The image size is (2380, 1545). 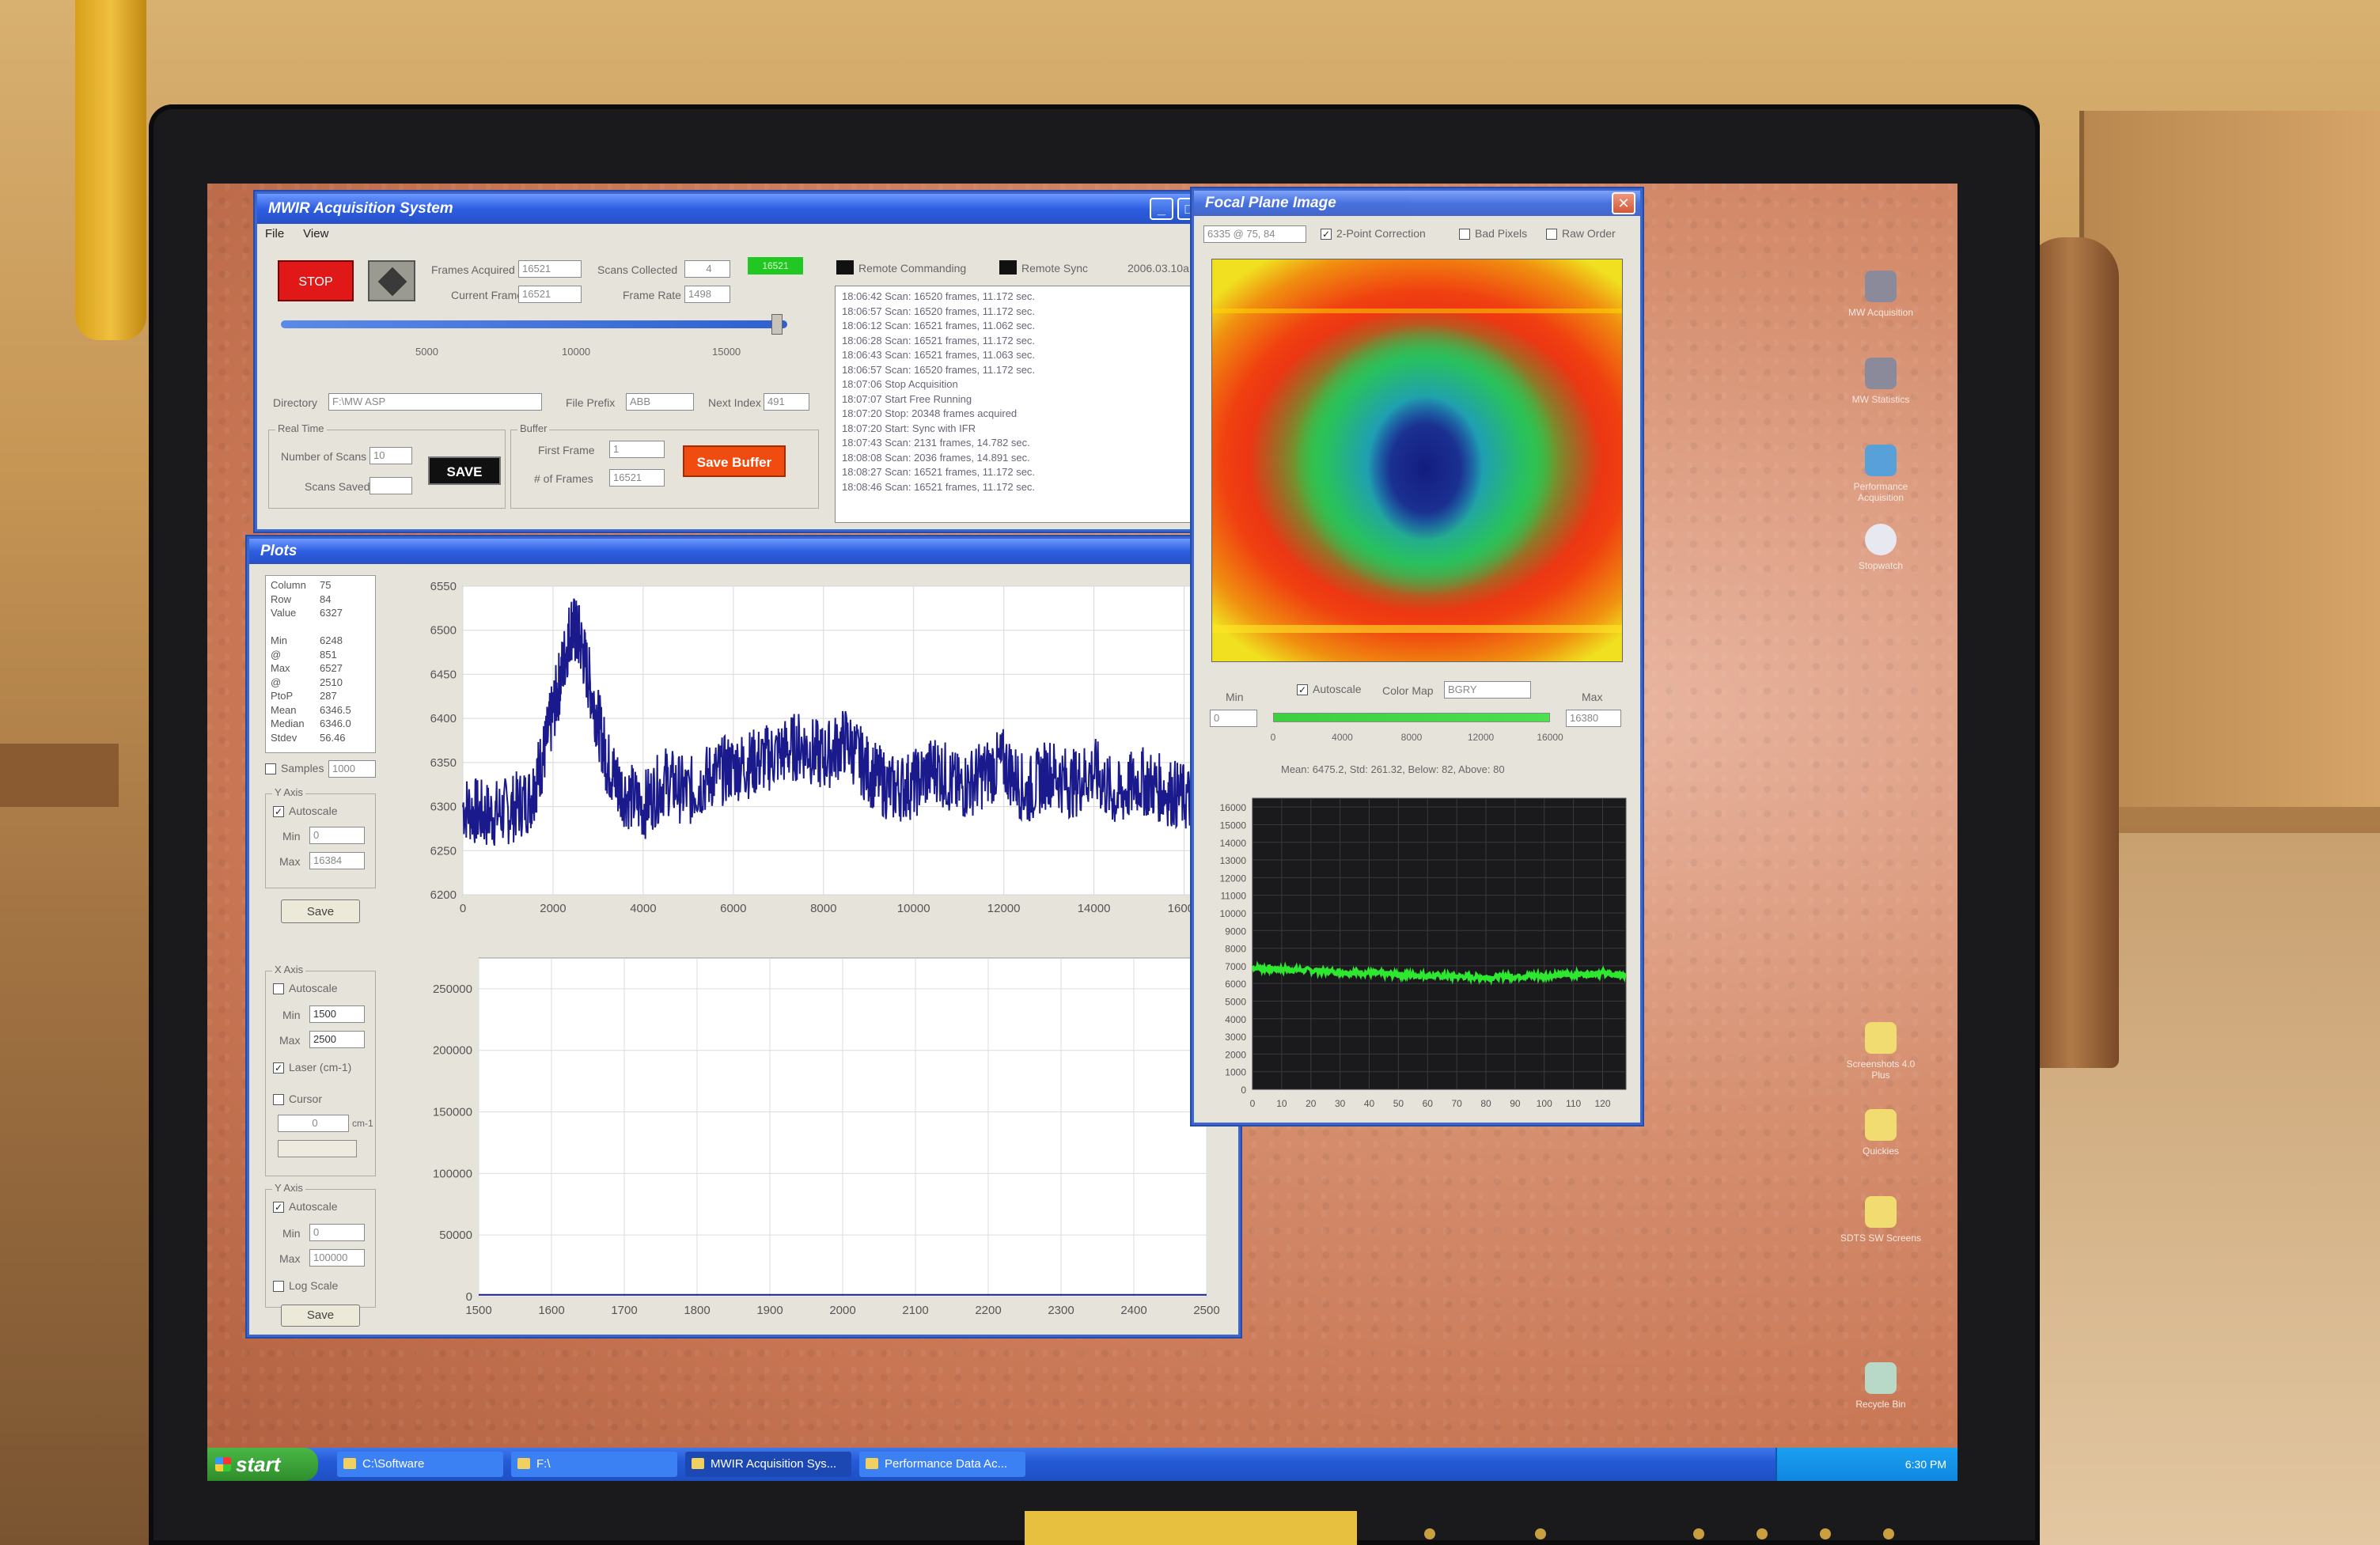 What do you see at coordinates (1881, 565) in the screenshot?
I see `desktop-icon-label: Stopwatch` at bounding box center [1881, 565].